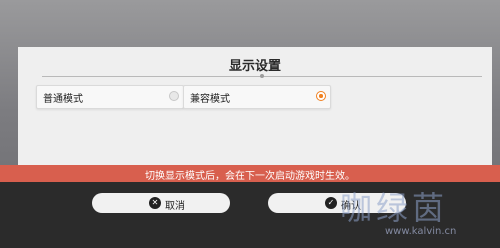 This screenshot has height=248, width=500. What do you see at coordinates (321, 96) in the screenshot?
I see `radio-selected-icon` at bounding box center [321, 96].